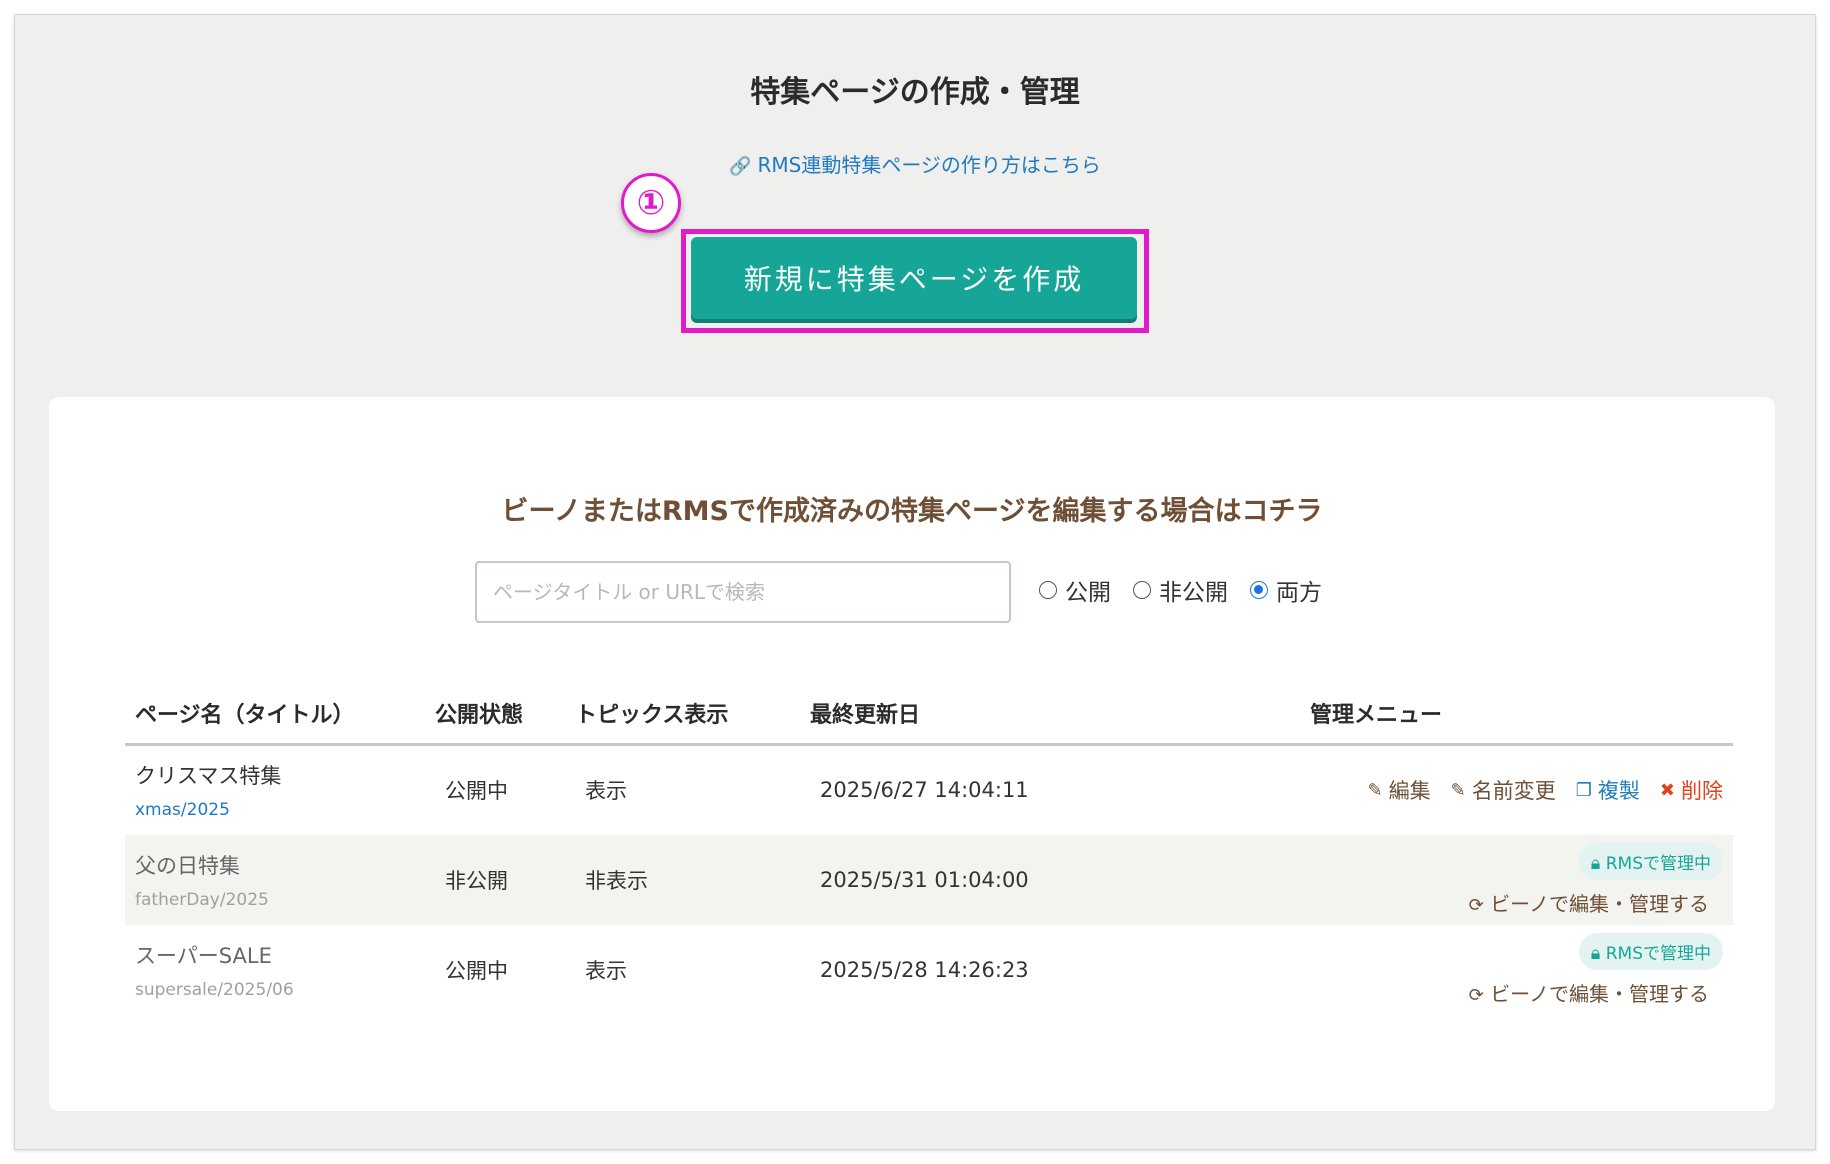 This screenshot has width=1830, height=1164. What do you see at coordinates (740, 166) in the screenshot?
I see `link-icon: 🔗` at bounding box center [740, 166].